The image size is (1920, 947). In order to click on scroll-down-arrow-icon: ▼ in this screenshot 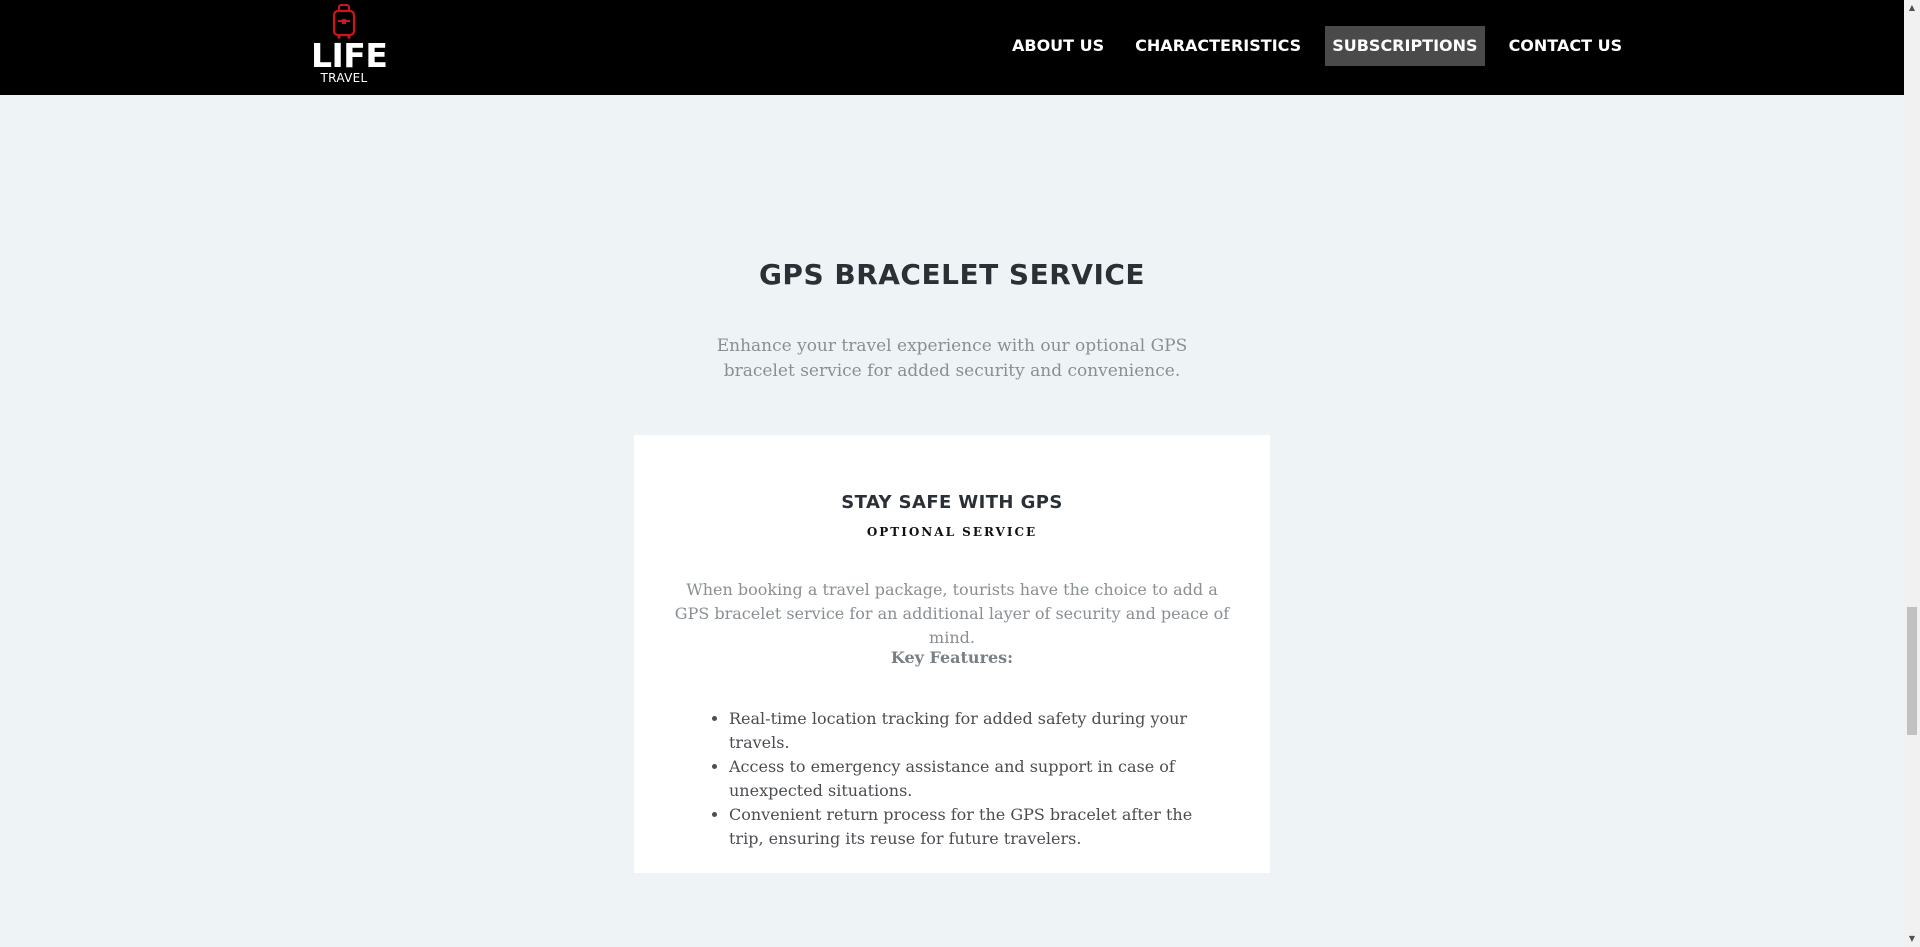, I will do `click(1912, 939)`.